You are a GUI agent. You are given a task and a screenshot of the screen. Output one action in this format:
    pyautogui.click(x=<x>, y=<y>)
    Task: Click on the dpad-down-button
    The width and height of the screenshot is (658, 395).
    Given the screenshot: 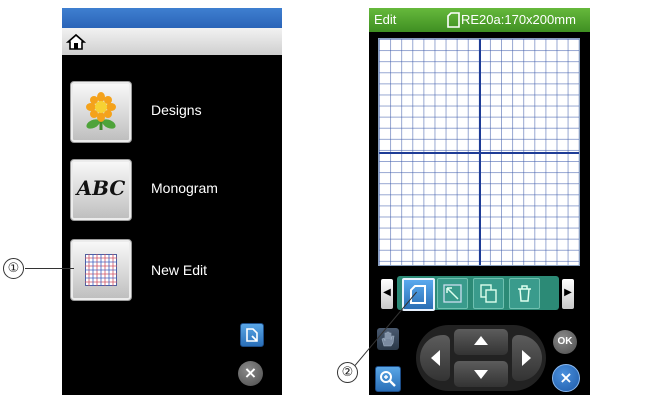 What is the action you would take?
    pyautogui.click(x=481, y=374)
    